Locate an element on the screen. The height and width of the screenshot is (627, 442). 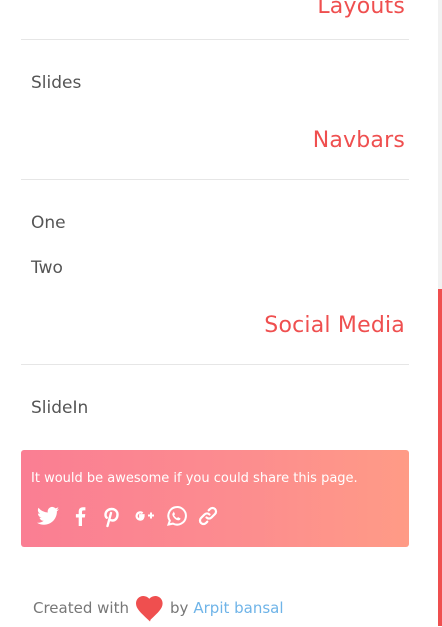
share-icons is located at coordinates (131, 516).